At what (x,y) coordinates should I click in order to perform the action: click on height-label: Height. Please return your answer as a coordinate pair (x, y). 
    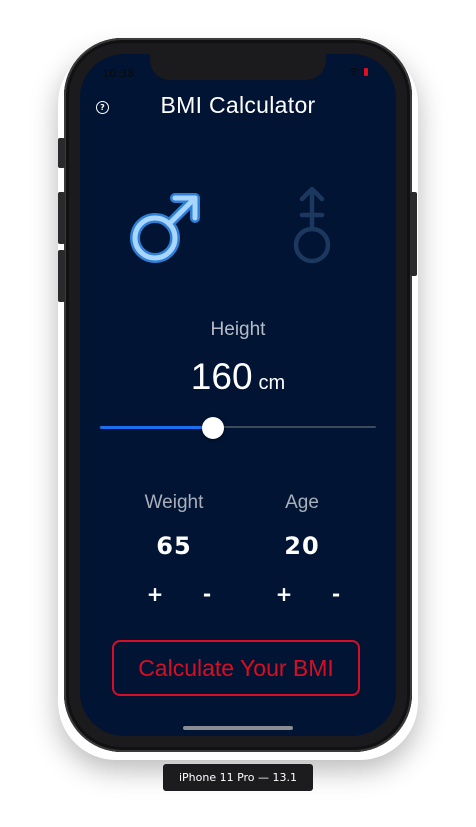
    Looking at the image, I should click on (238, 329).